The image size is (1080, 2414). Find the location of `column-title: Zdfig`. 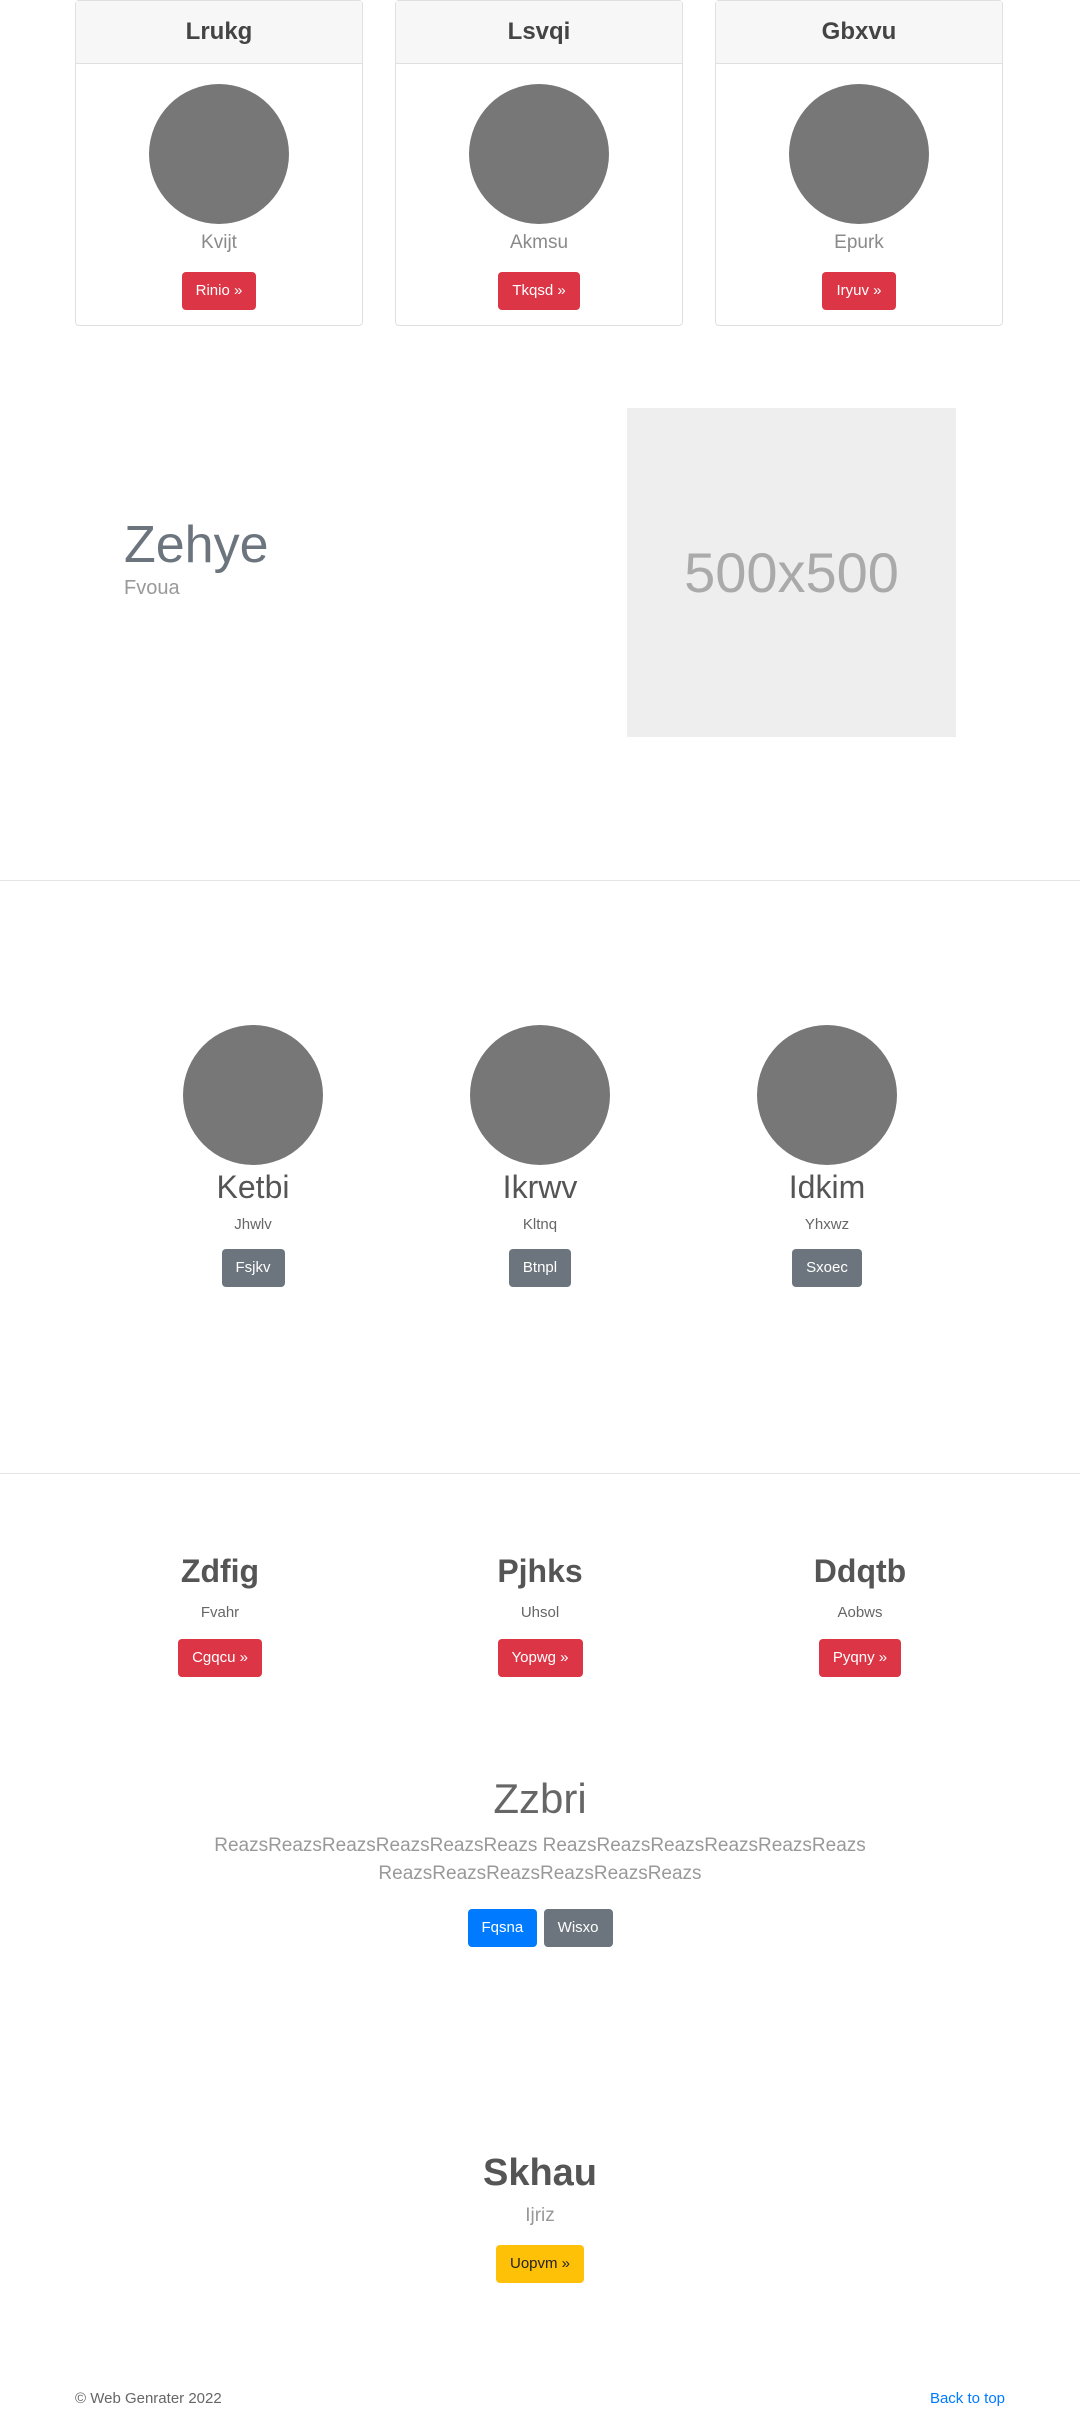

column-title: Zdfig is located at coordinates (220, 1571).